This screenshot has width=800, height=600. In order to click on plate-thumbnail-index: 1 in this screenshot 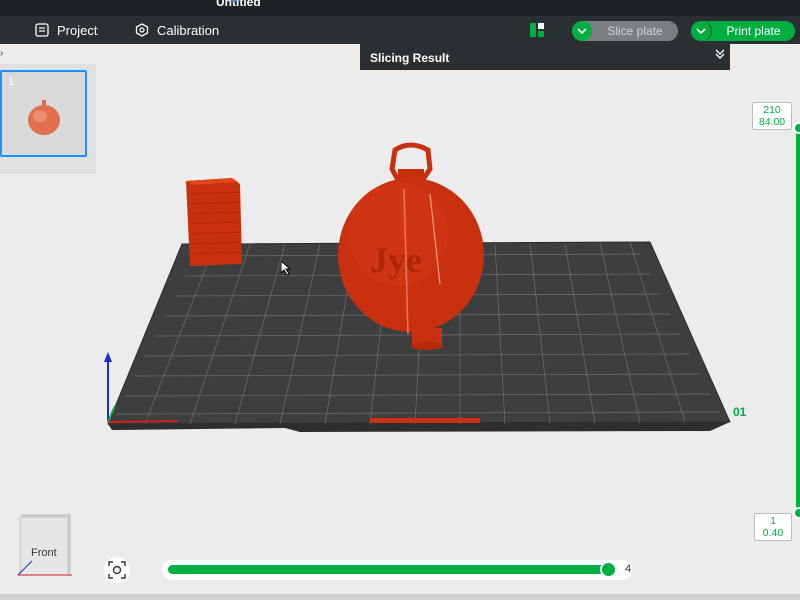, I will do `click(11, 82)`.